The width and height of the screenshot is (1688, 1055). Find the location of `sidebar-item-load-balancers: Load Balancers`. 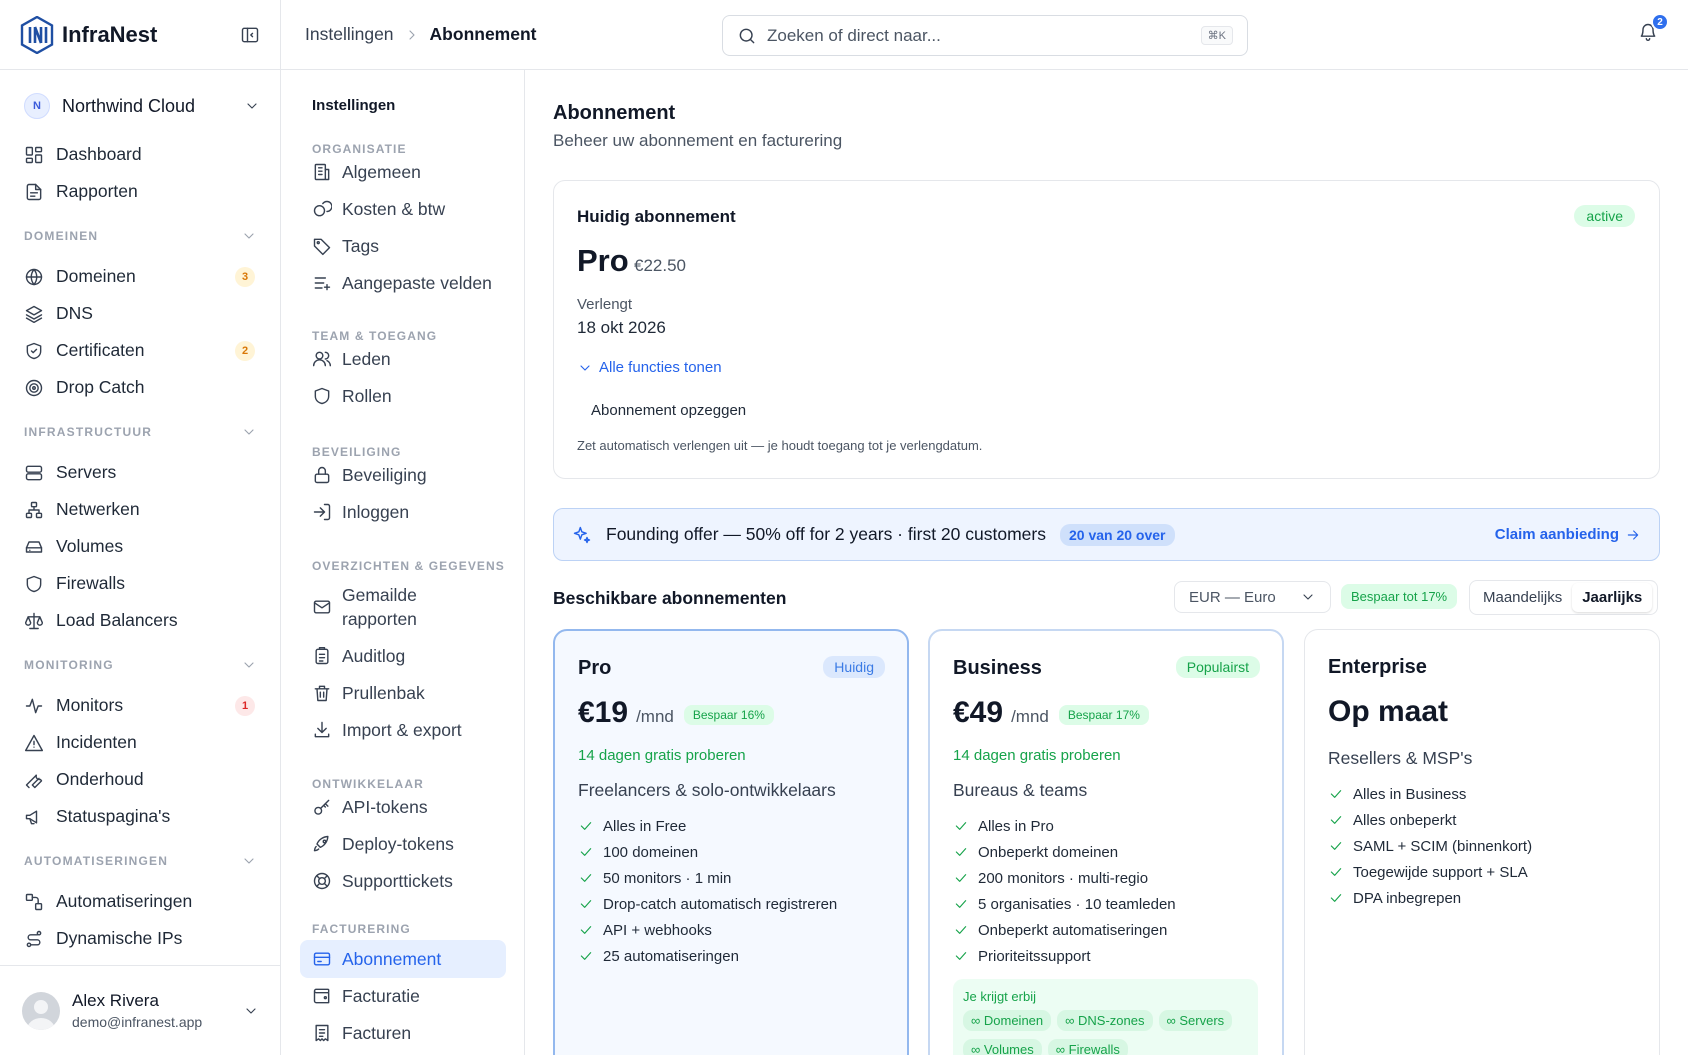

sidebar-item-load-balancers: Load Balancers is located at coordinates (140, 620).